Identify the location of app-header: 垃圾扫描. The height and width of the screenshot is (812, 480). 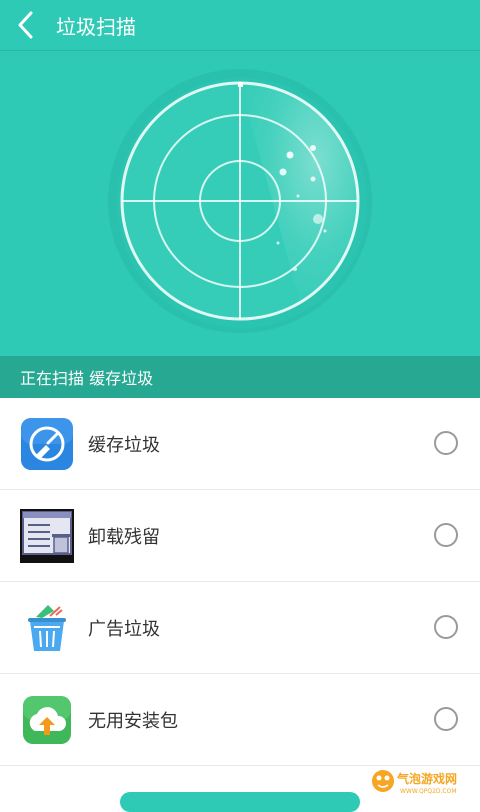
(240, 25).